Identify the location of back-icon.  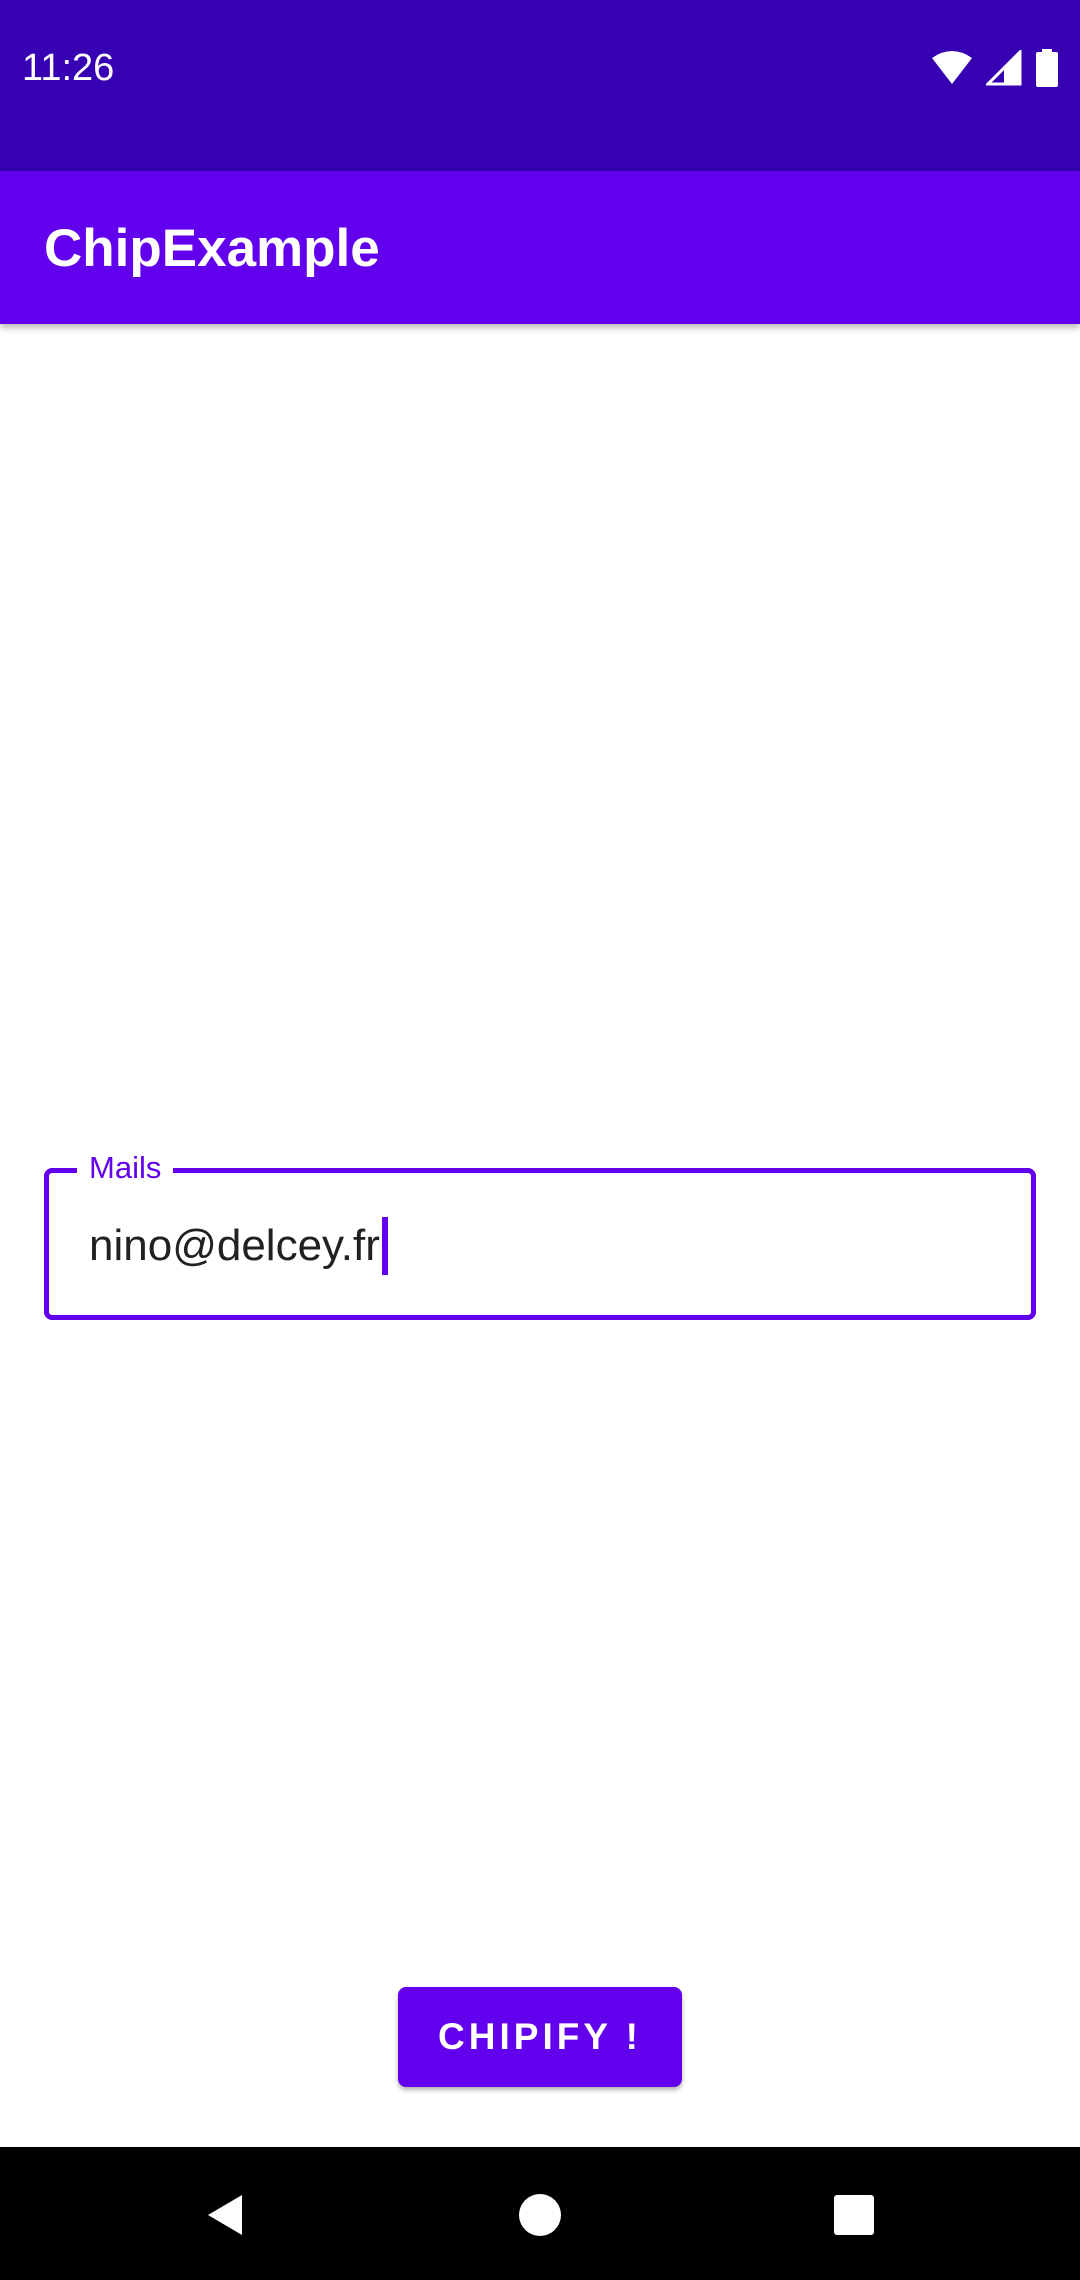
(226, 2215).